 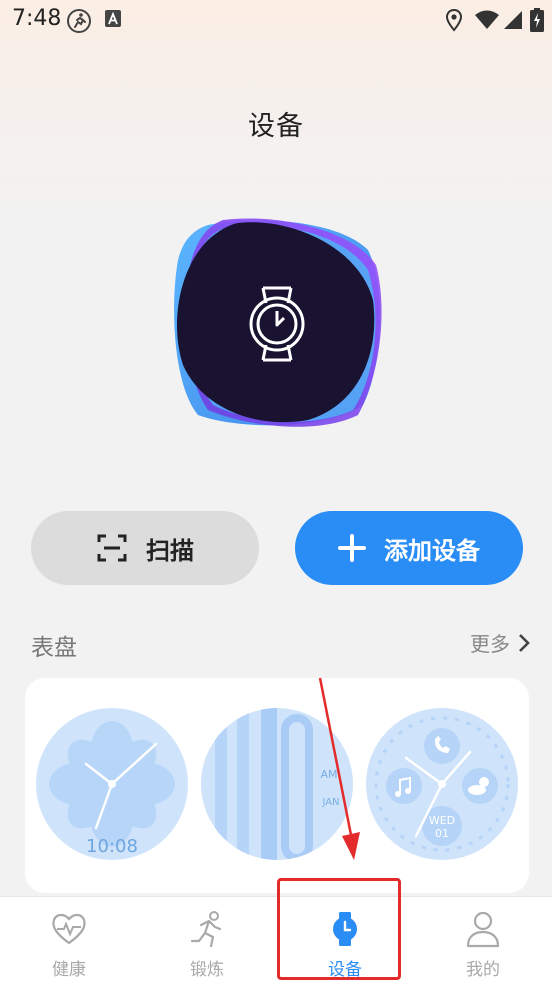 I want to click on watch-faces-more-link: 更多, so click(x=500, y=642).